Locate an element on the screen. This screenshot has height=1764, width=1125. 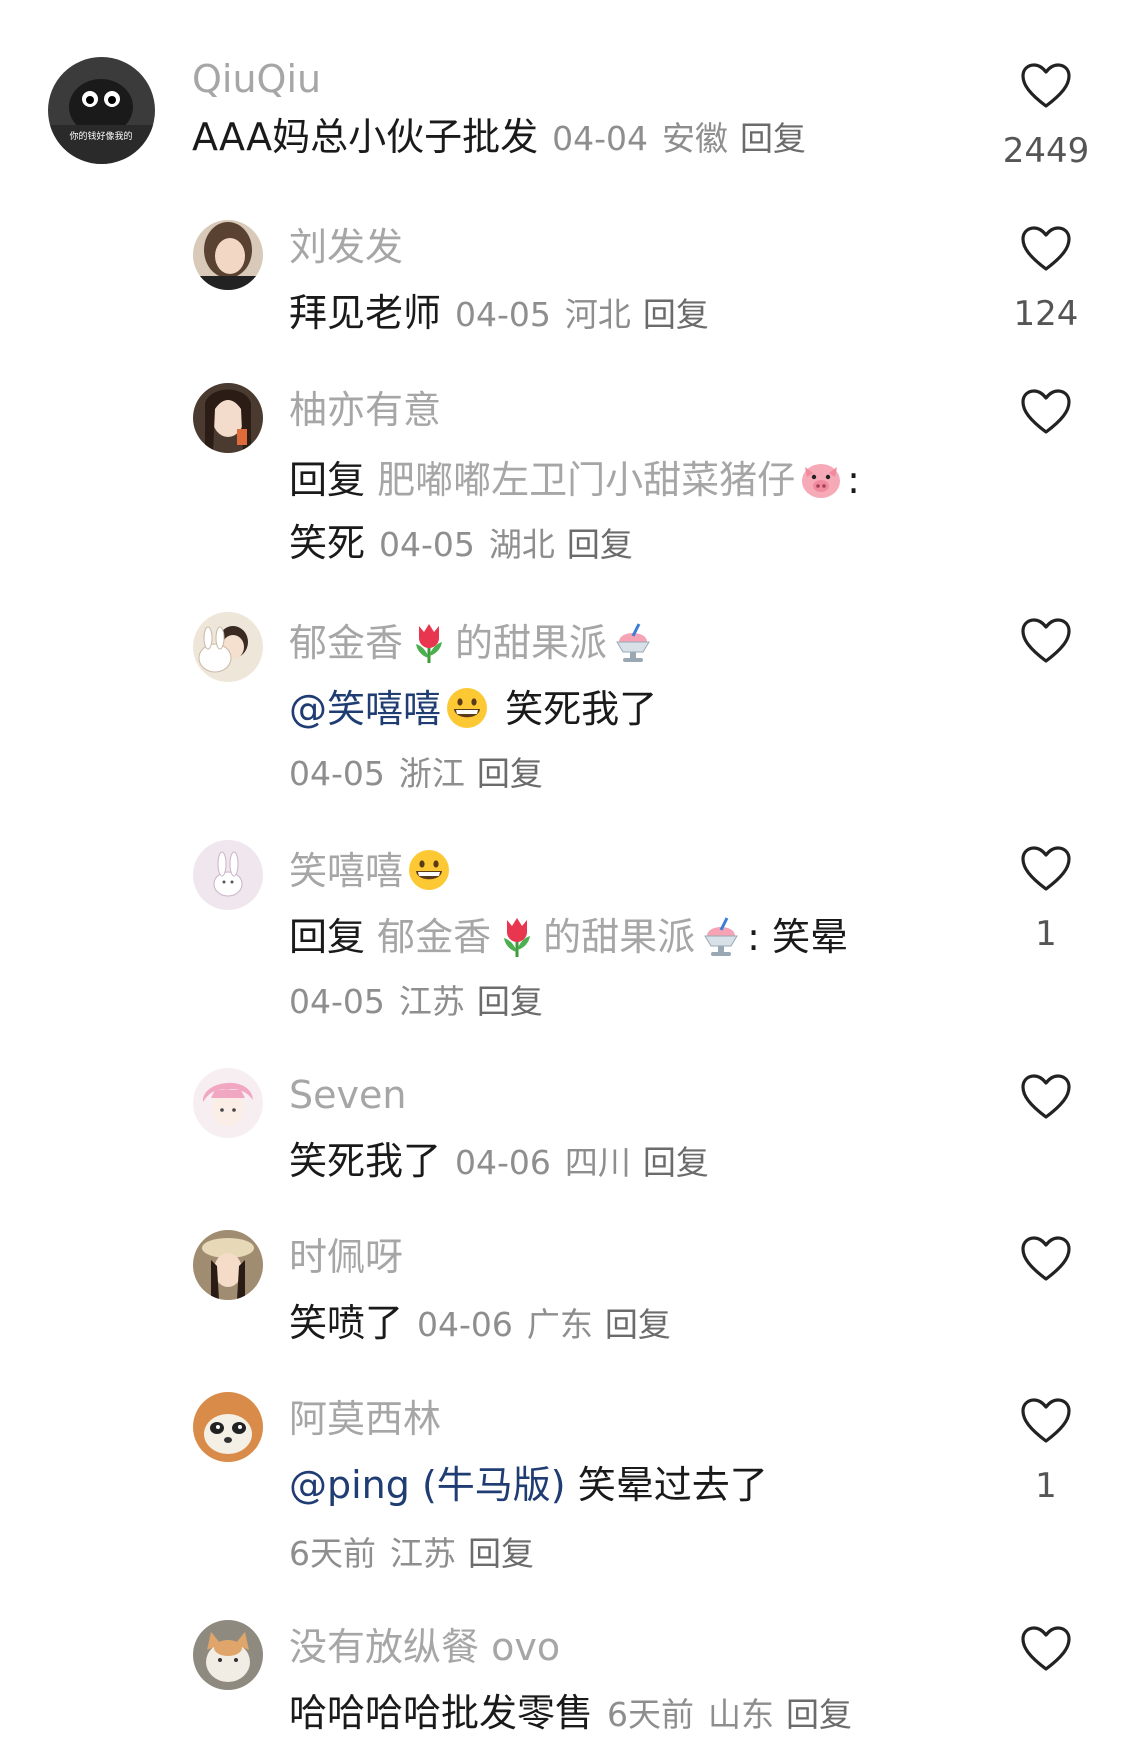
username: 笑嘻嘻 is located at coordinates (372, 870).